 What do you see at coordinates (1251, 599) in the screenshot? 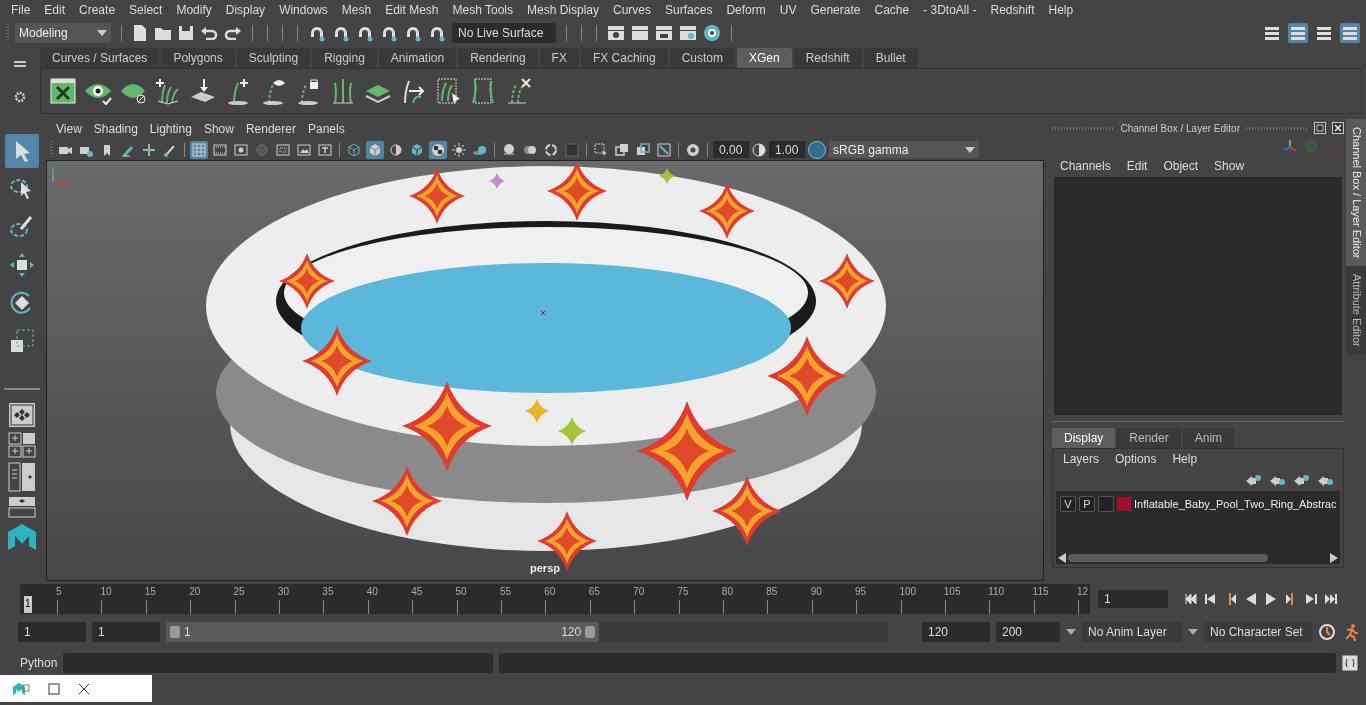
I see `play-backward-icon` at bounding box center [1251, 599].